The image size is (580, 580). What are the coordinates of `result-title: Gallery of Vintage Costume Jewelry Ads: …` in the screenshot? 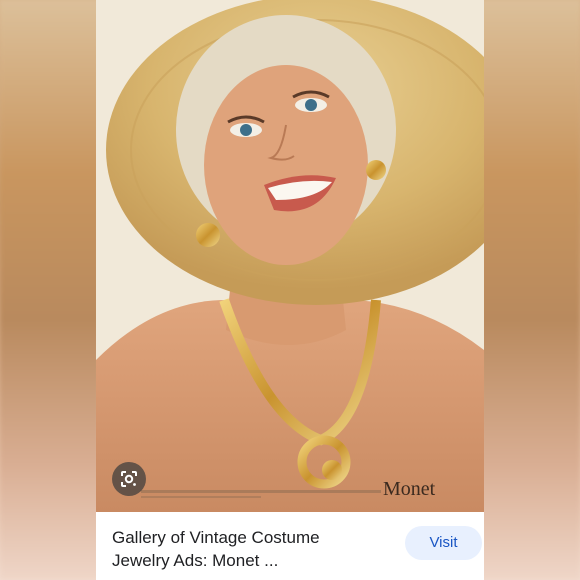 It's located at (237, 549).